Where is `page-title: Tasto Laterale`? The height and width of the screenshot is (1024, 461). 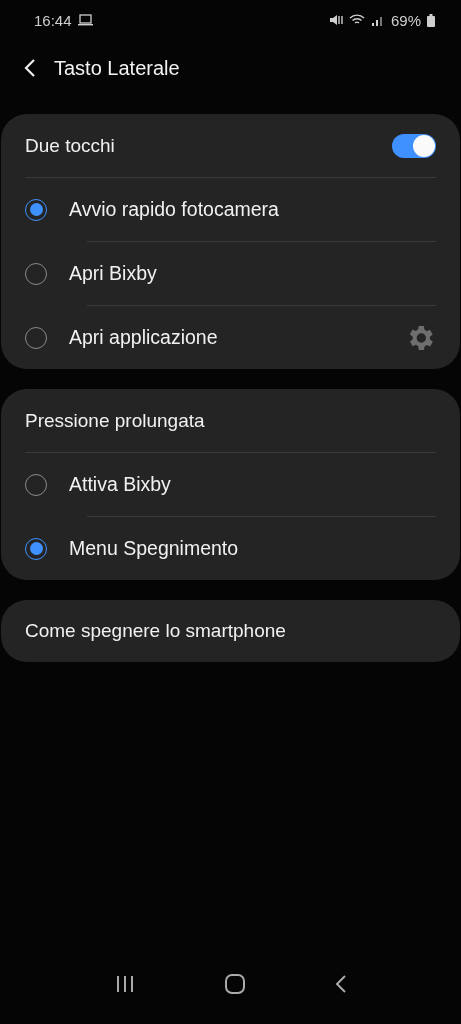 page-title: Tasto Laterale is located at coordinates (117, 68).